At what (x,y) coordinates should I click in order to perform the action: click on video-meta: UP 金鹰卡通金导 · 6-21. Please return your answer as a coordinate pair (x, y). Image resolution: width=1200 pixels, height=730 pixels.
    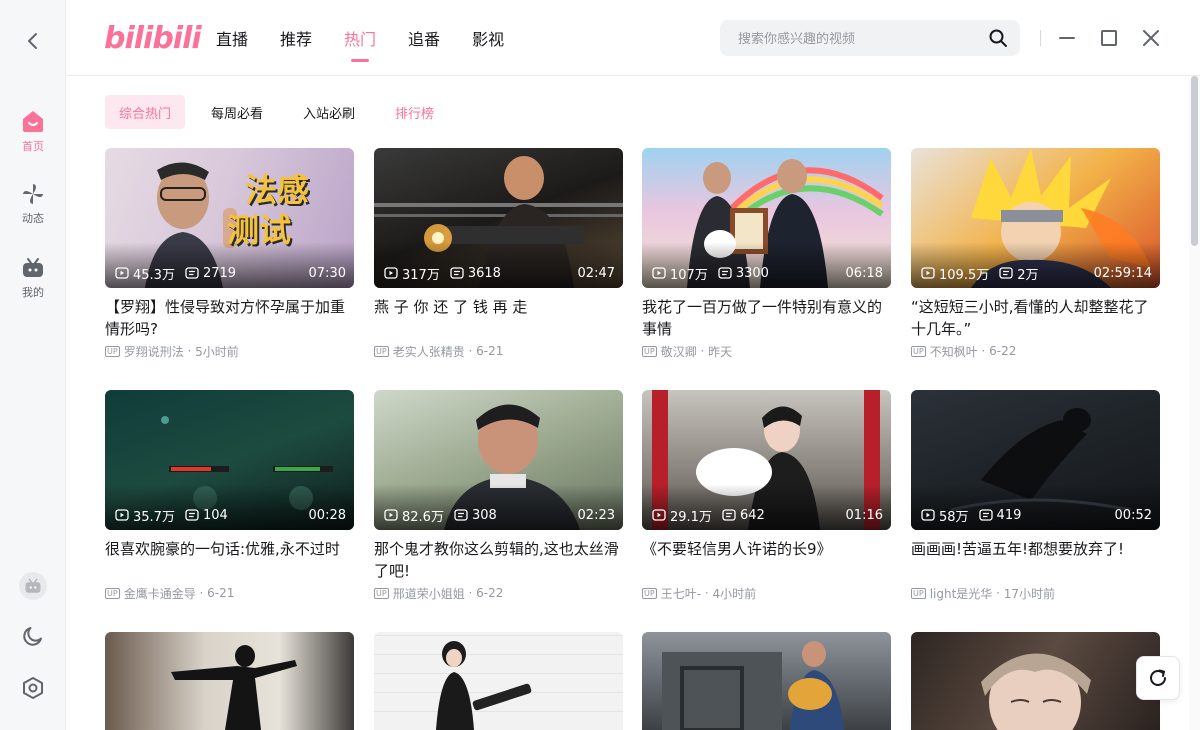
    Looking at the image, I should click on (229, 593).